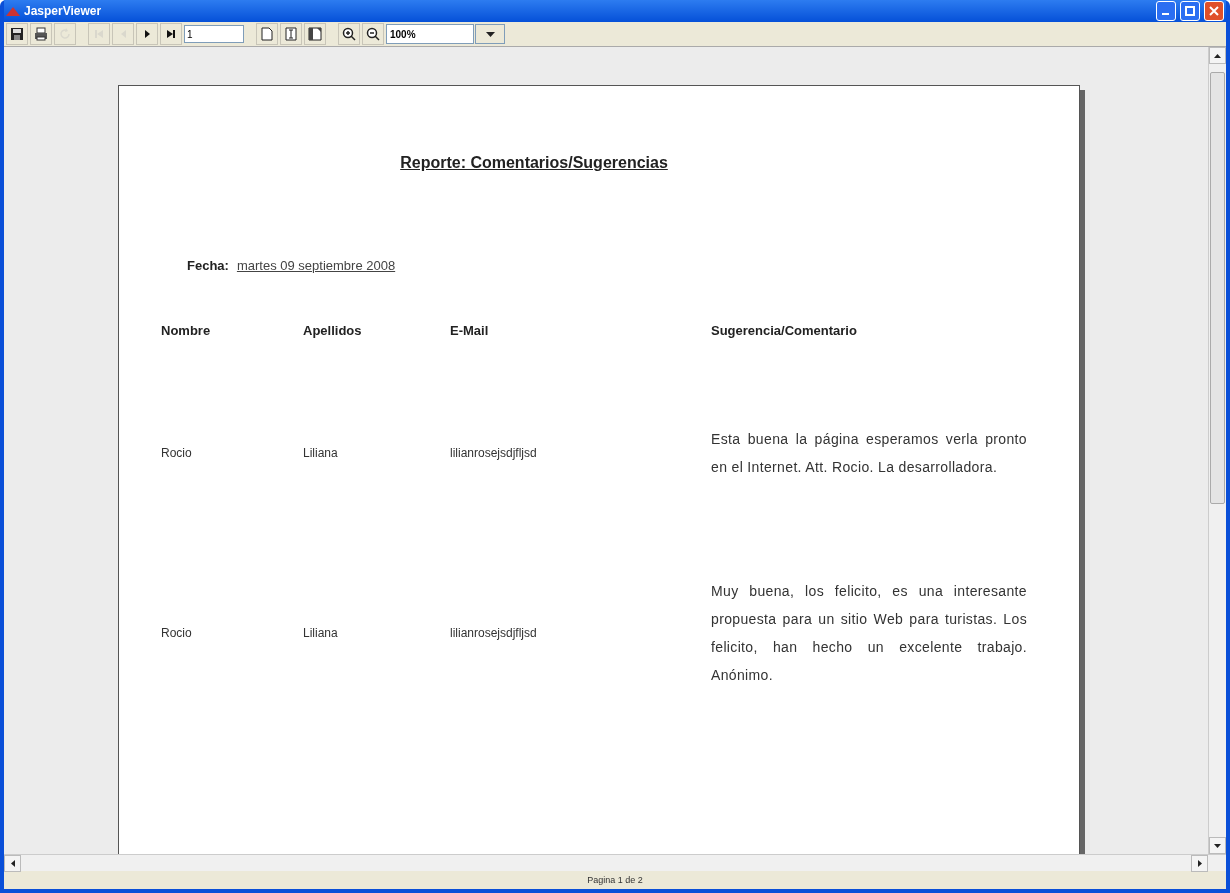 This screenshot has height=893, width=1230. What do you see at coordinates (534, 162) in the screenshot?
I see `report-title: Reporte: Comentarios/Sugerencias` at bounding box center [534, 162].